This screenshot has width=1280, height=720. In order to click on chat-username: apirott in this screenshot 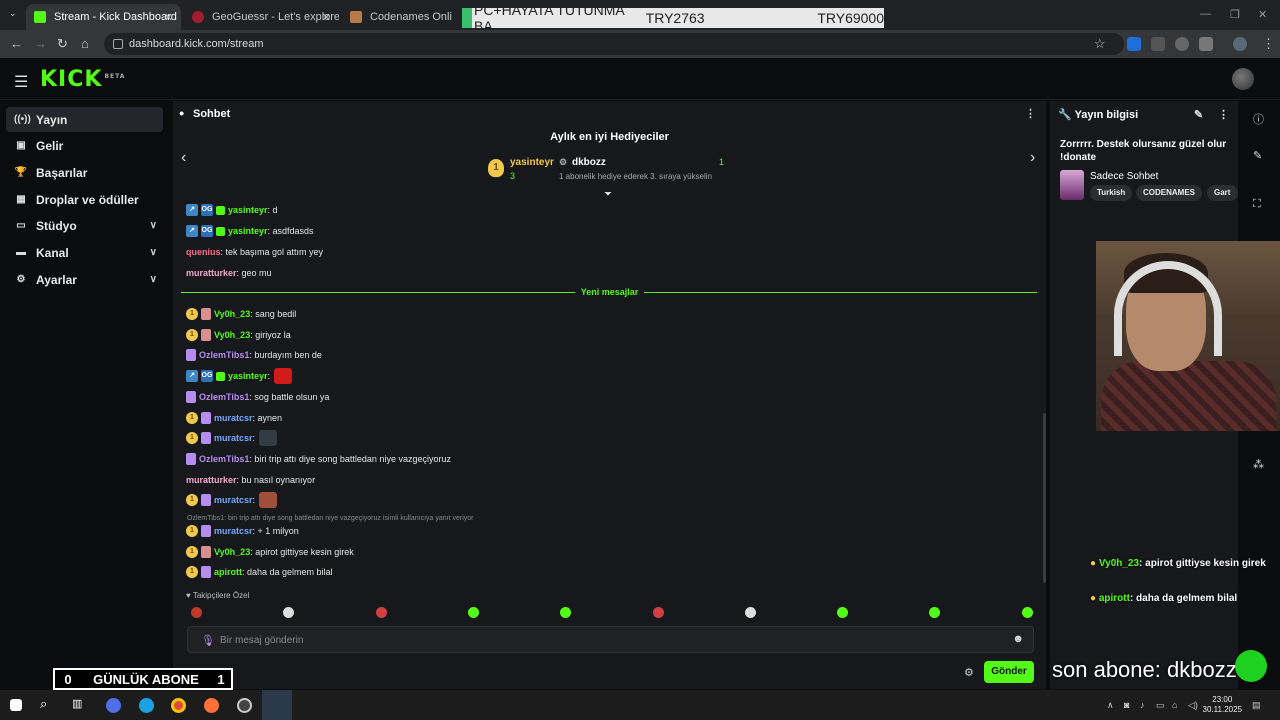, I will do `click(228, 572)`.